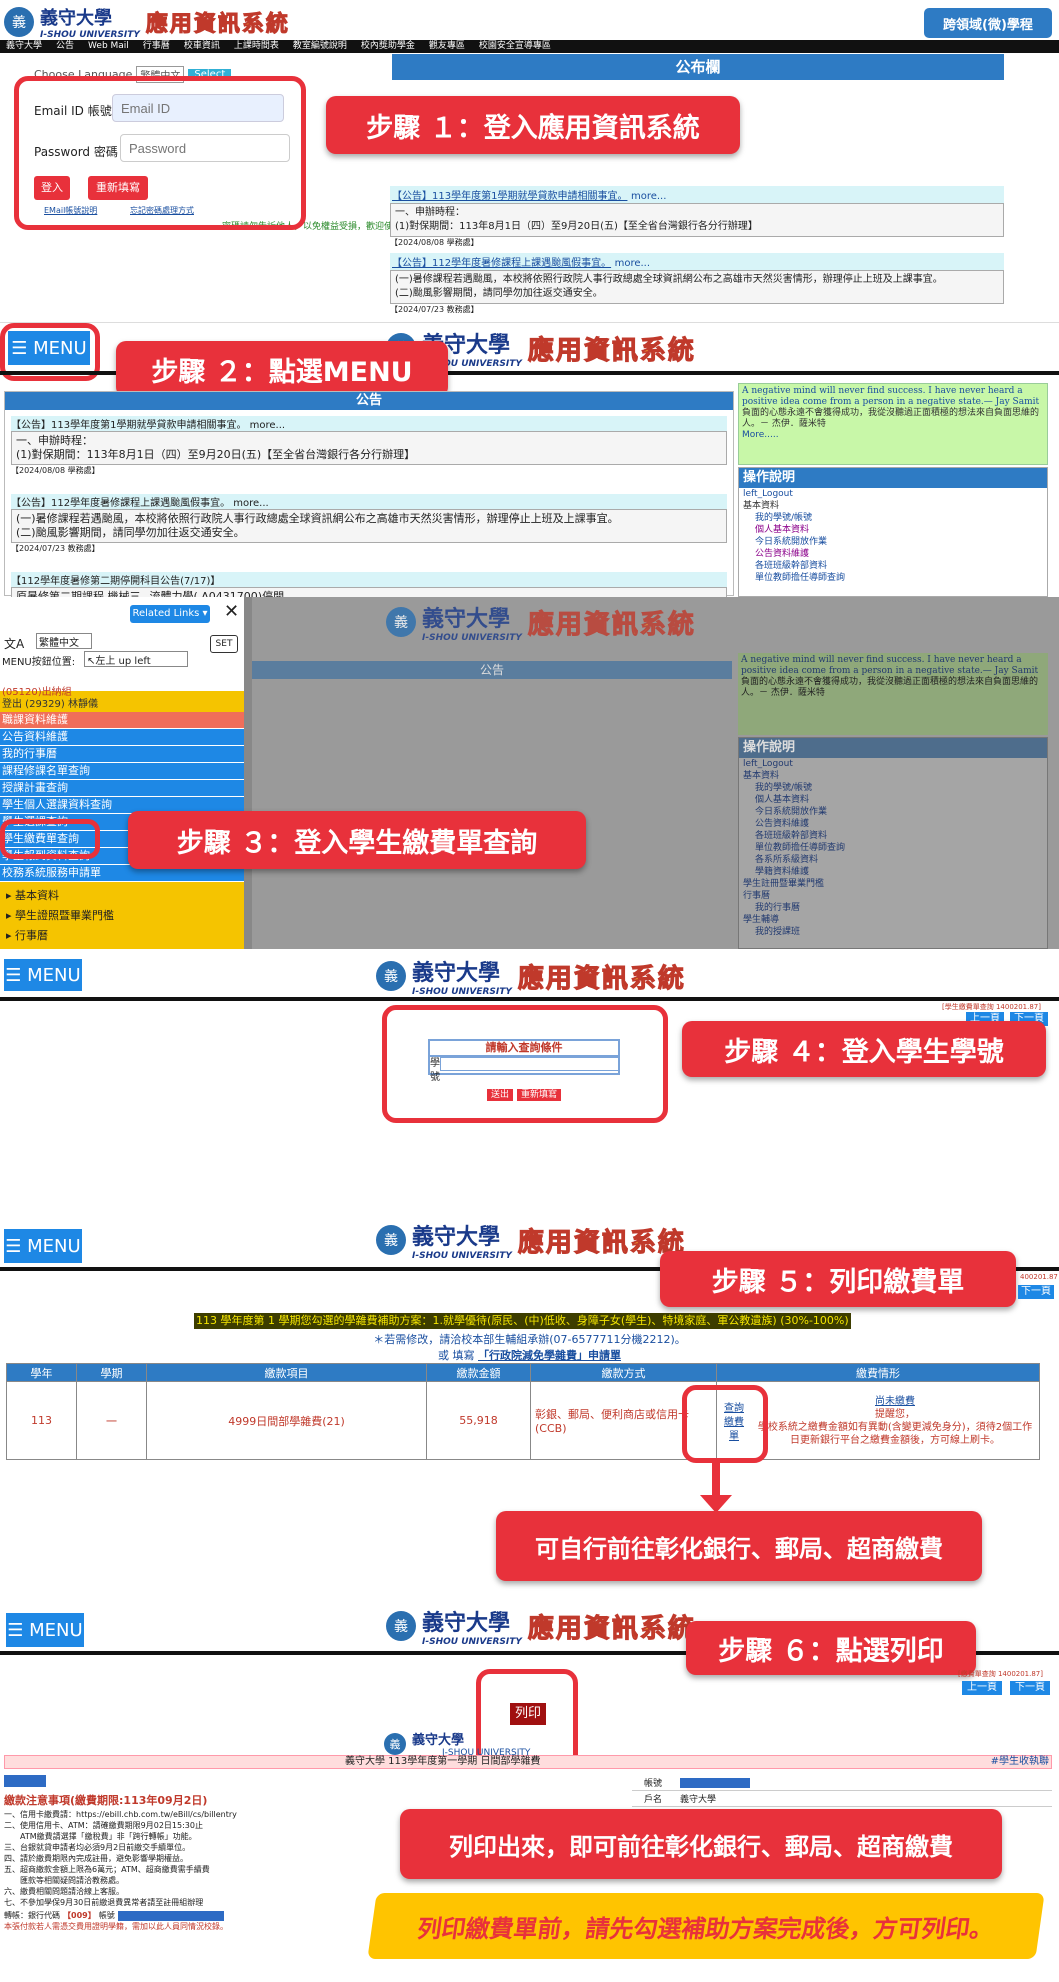  Describe the element at coordinates (122, 720) in the screenshot. I see `sidebar-item: 職課資料維護` at that location.